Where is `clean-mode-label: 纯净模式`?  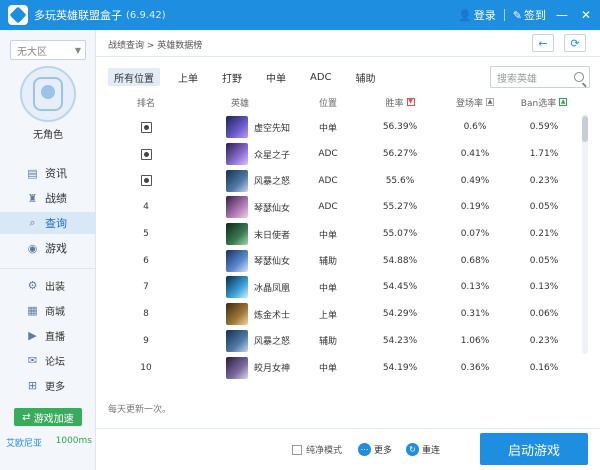 clean-mode-label: 纯净模式 is located at coordinates (324, 451).